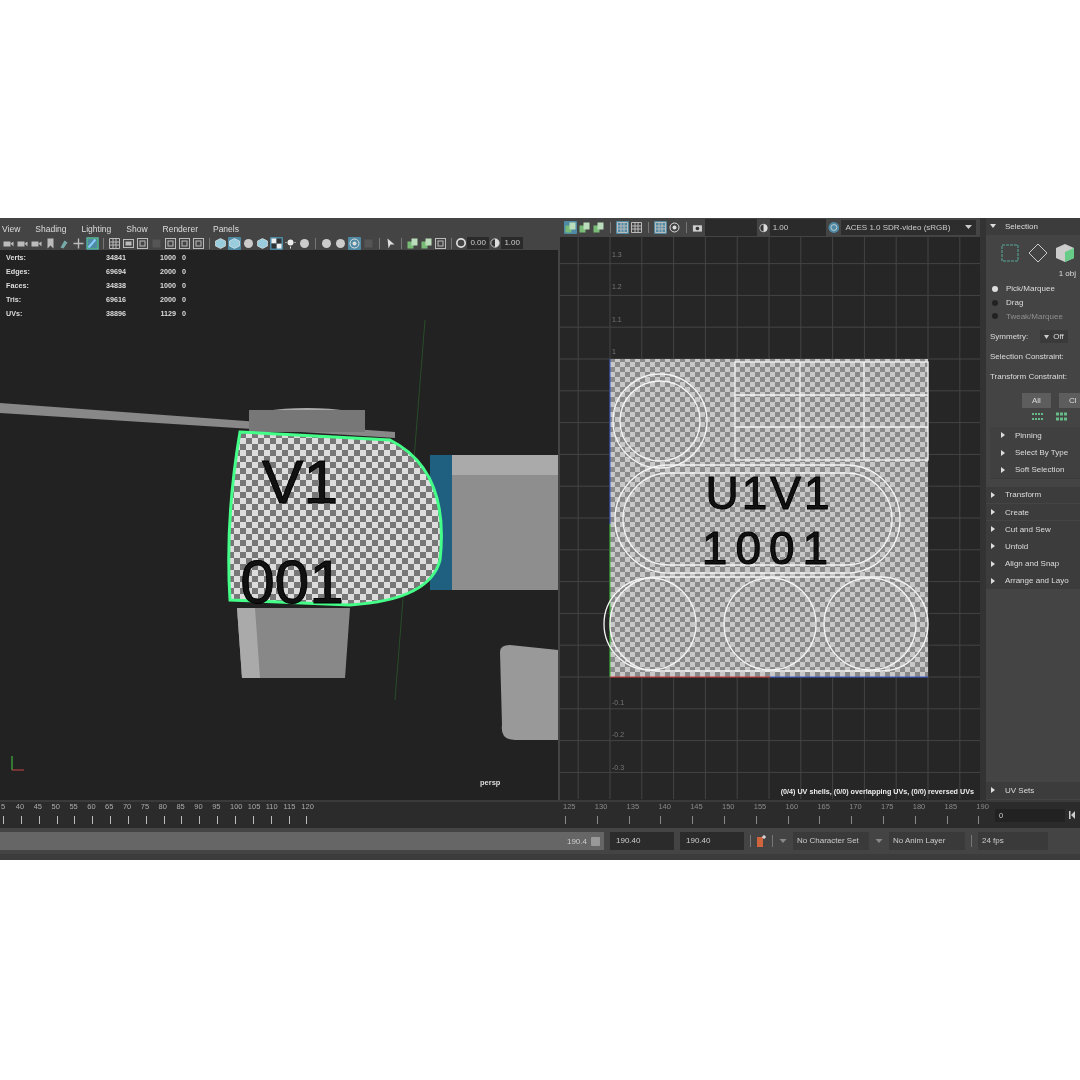  I want to click on menu-item: Panels, so click(227, 229).